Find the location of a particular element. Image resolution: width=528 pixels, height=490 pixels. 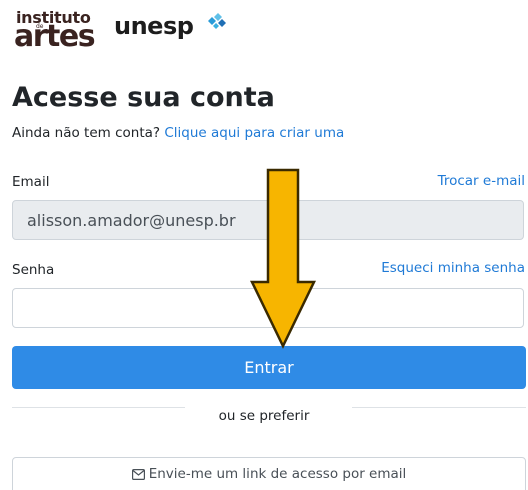

forgot-password-link: Esqueci minha senha is located at coordinates (453, 268).